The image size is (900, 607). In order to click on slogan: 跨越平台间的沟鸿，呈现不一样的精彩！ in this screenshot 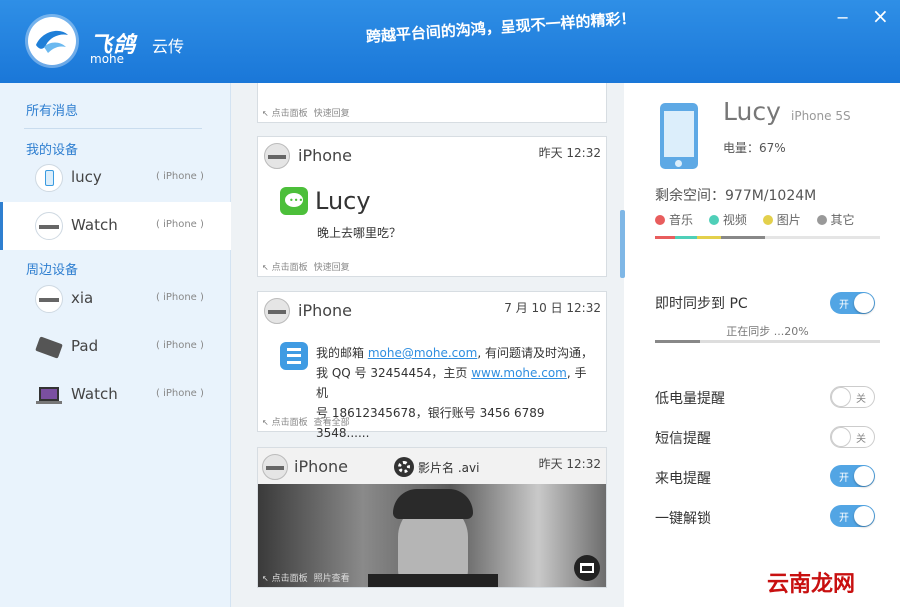, I will do `click(501, 27)`.